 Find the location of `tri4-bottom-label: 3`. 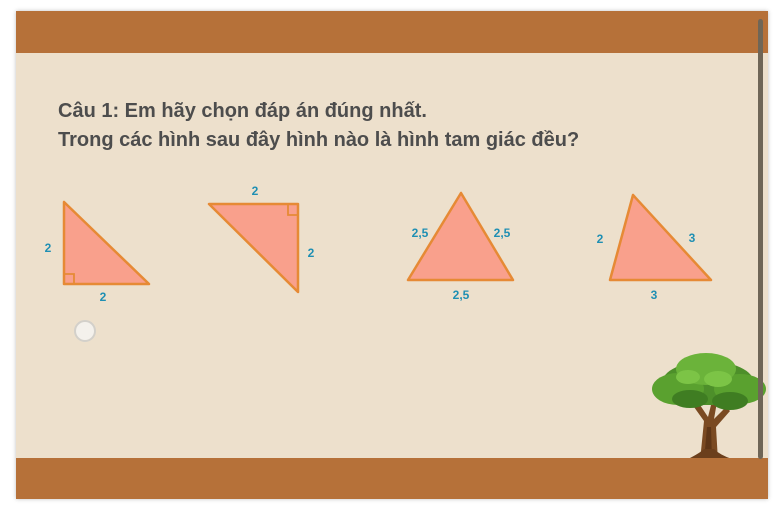

tri4-bottom-label: 3 is located at coordinates (654, 295).